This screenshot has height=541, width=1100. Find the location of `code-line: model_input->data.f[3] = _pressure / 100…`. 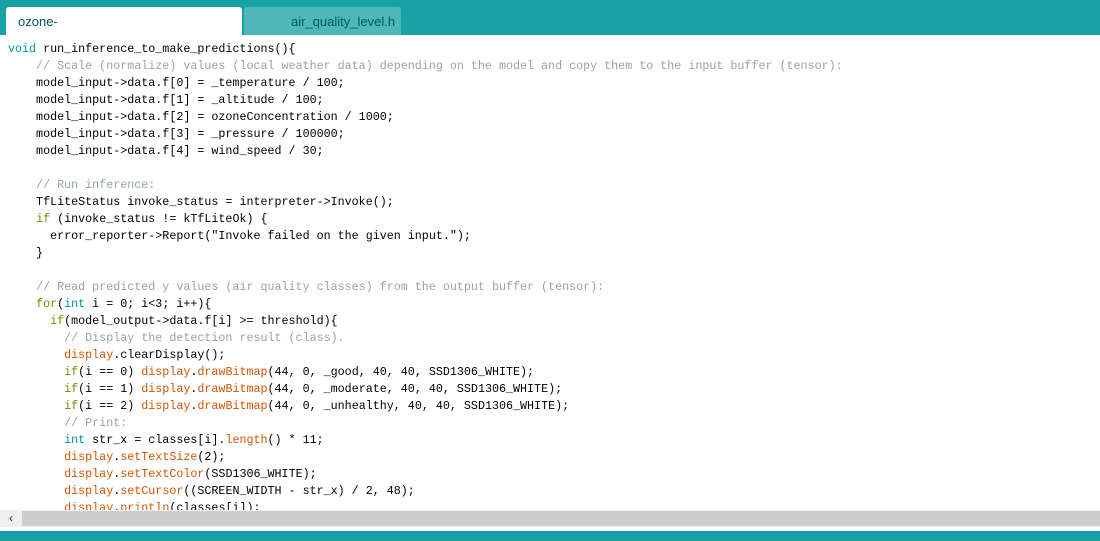

code-line: model_input->data.f[3] = _pressure / 100… is located at coordinates (425, 134).